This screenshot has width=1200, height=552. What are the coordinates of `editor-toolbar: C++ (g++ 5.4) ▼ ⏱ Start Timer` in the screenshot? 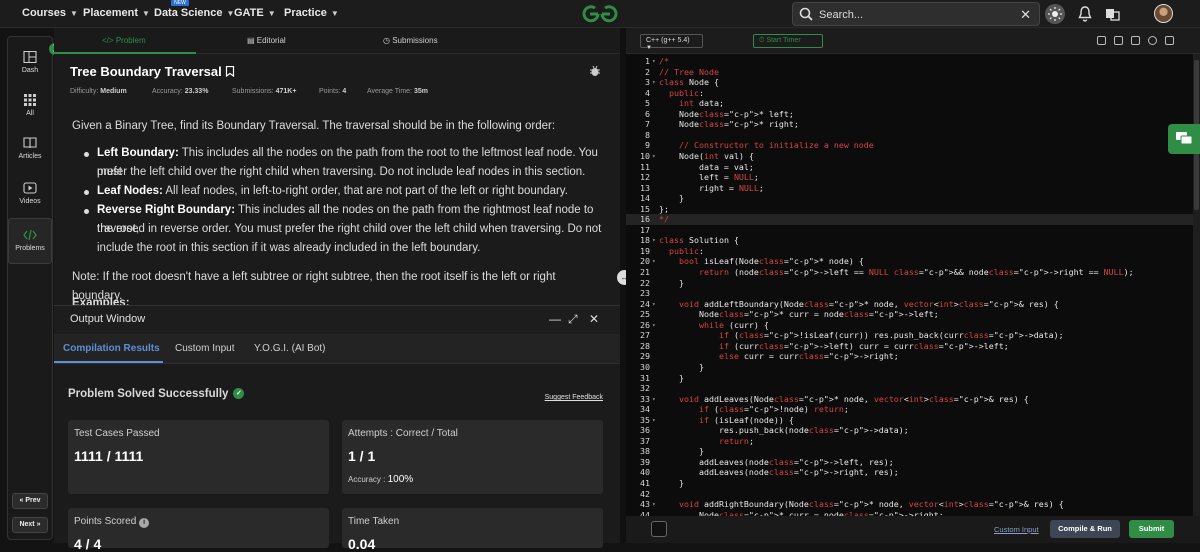 It's located at (913, 41).